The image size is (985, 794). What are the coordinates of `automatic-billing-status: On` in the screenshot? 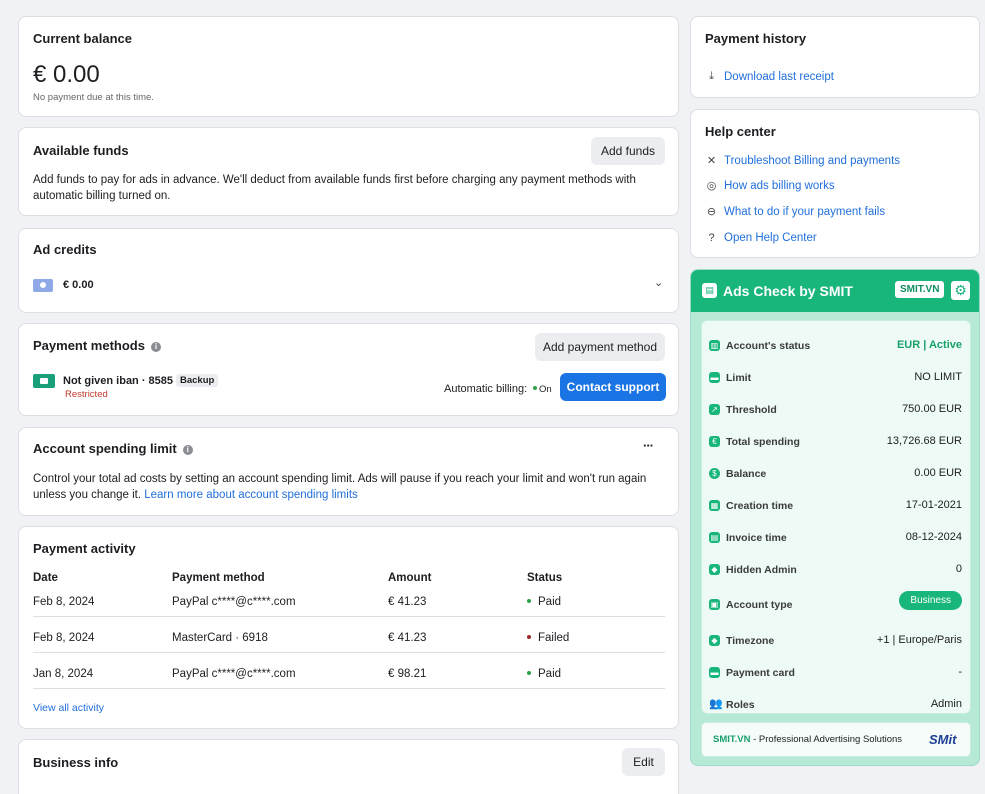 It's located at (542, 389).